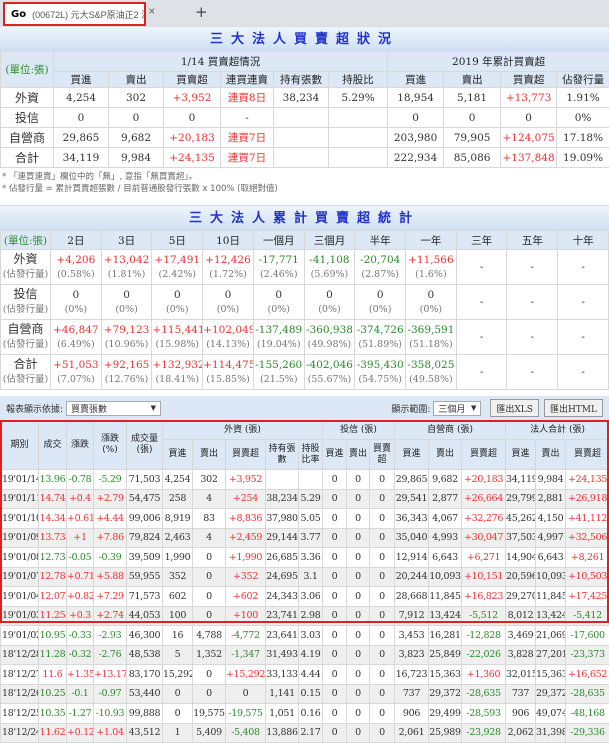  What do you see at coordinates (358, 80) in the screenshot?
I see `column-header: 持股比` at bounding box center [358, 80].